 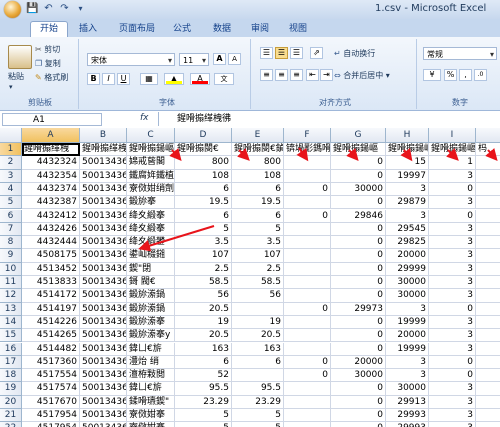 What do you see at coordinates (51, 77) in the screenshot?
I see `format-painter-button: ✎ 格式刷` at bounding box center [51, 77].